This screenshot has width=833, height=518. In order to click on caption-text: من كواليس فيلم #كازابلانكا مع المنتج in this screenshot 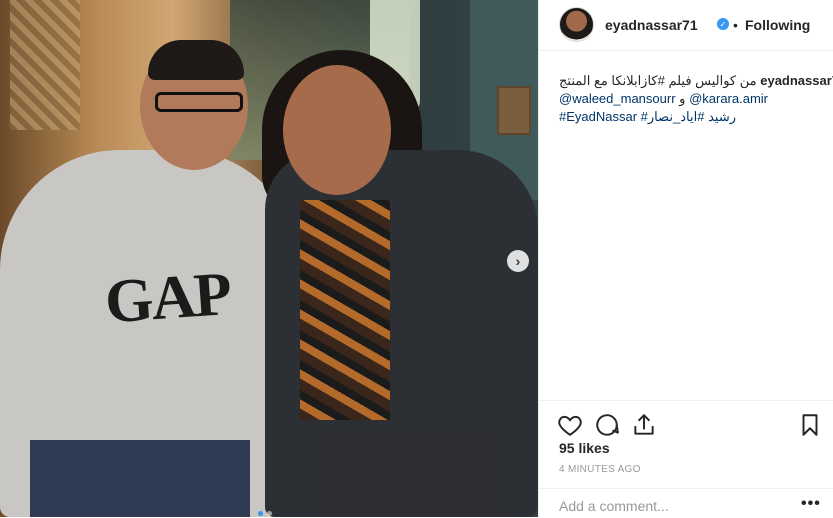, I will do `click(658, 80)`.